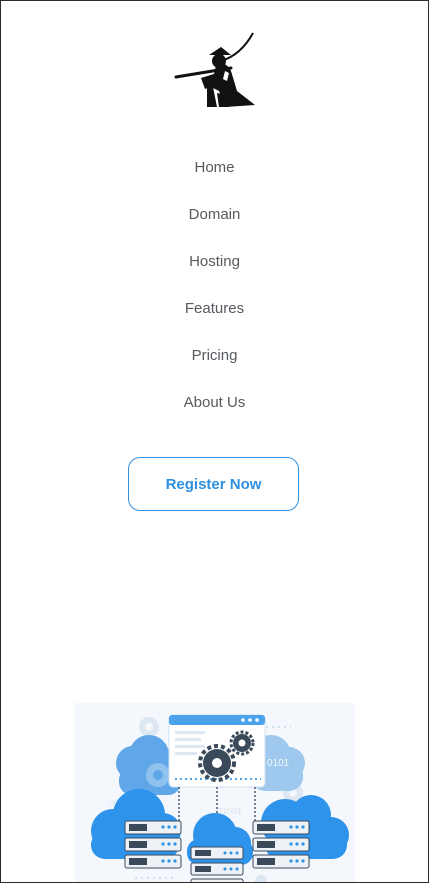  Describe the element at coordinates (214, 368) in the screenshot. I see `nav-item-pricing: Pricing` at that location.